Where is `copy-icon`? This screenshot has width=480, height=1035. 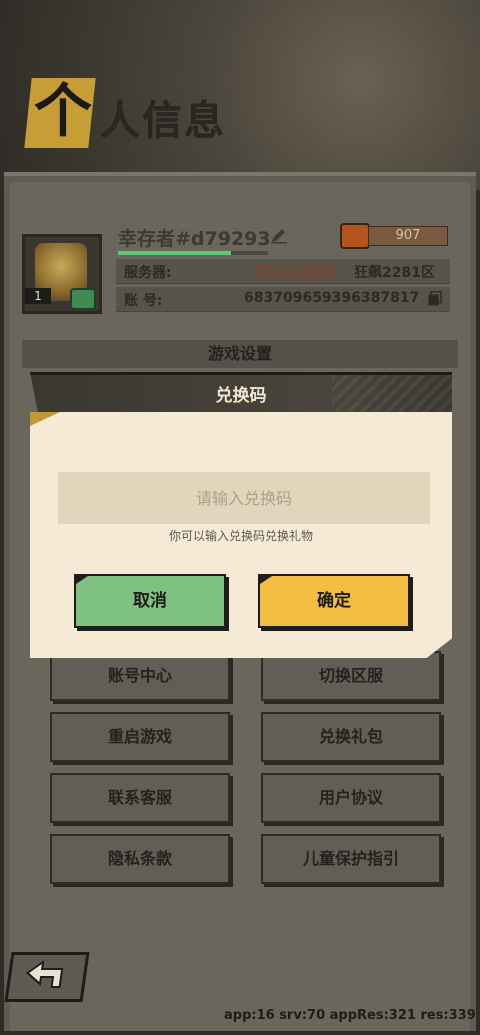 copy-icon is located at coordinates (435, 298).